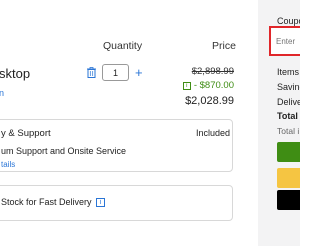  I want to click on increase-quantity-button: +, so click(139, 72).